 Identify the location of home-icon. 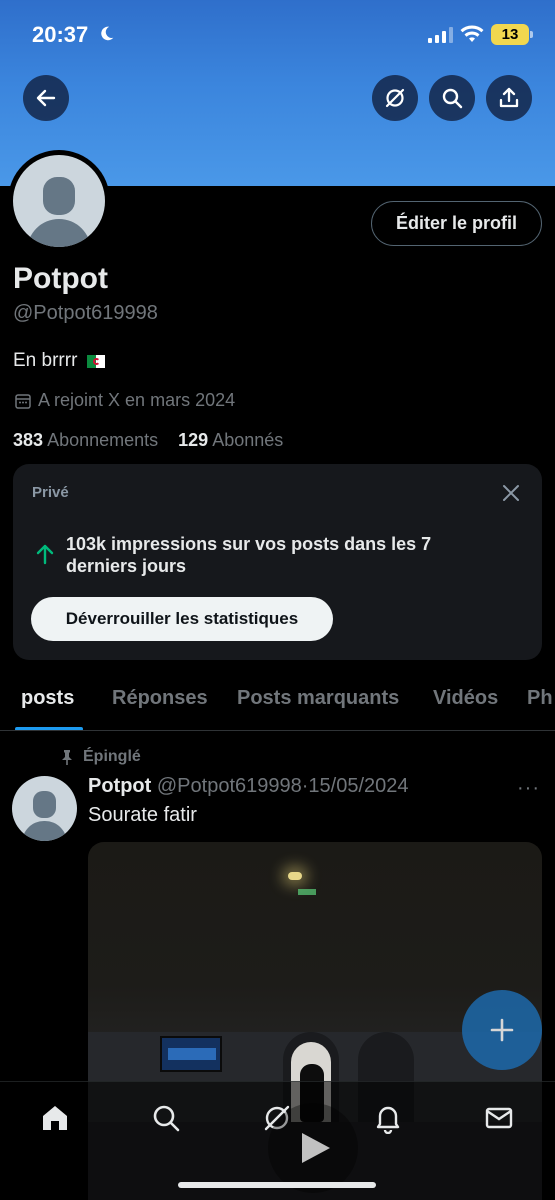
(55, 1118).